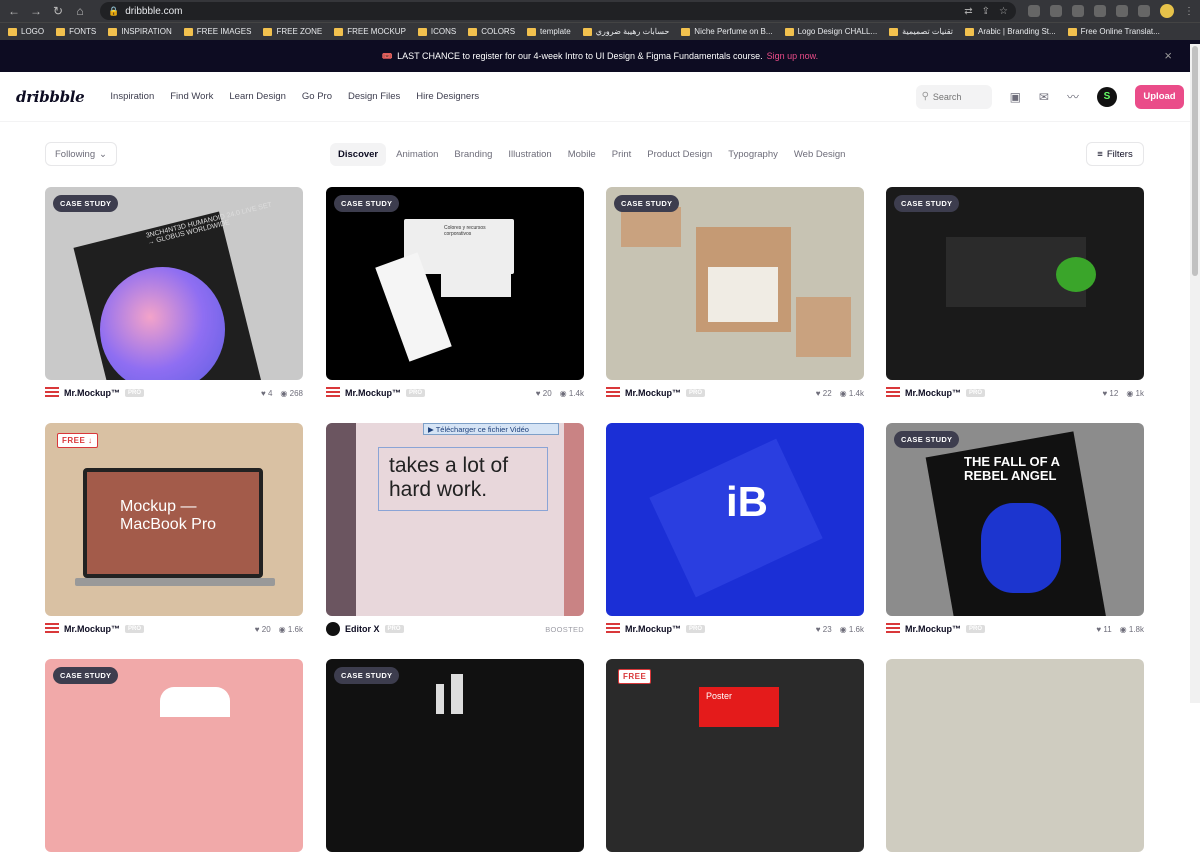  Describe the element at coordinates (986, 11) in the screenshot. I see `share-icon: ⇪` at that location.